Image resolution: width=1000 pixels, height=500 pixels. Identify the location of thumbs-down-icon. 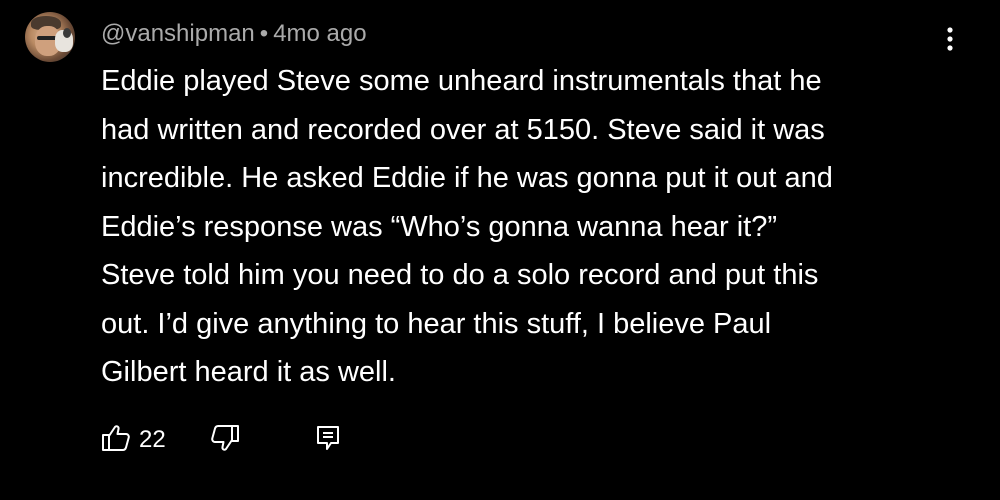
(225, 440).